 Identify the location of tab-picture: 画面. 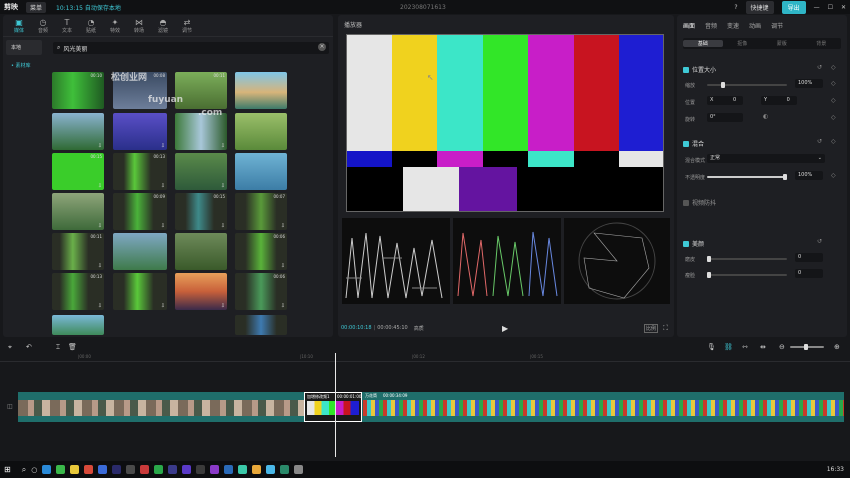
(689, 25).